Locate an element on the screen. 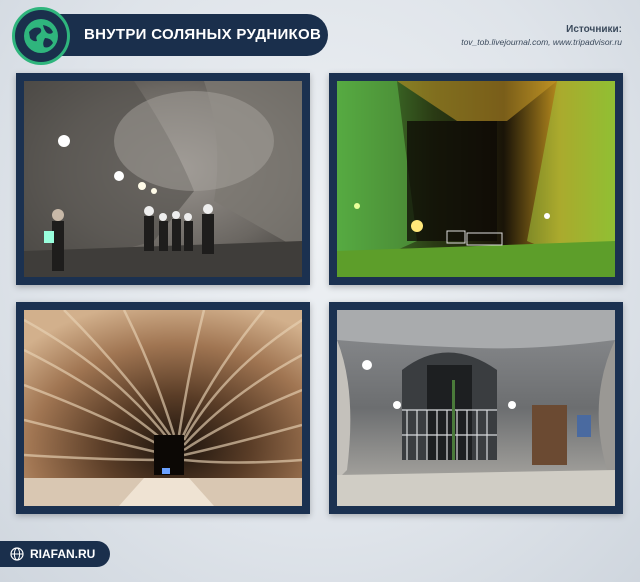 The image size is (640, 582). photo-visitors-tunnel is located at coordinates (163, 179).